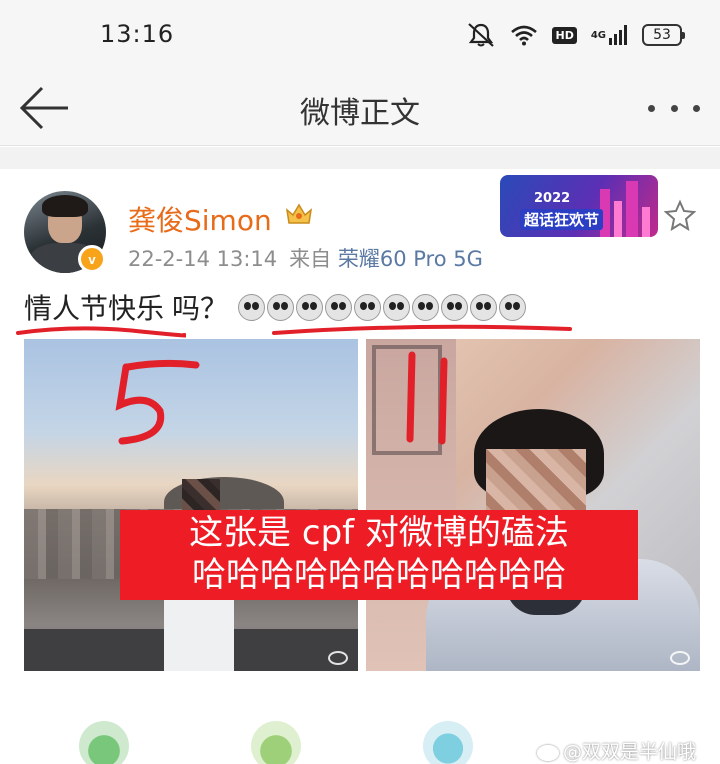 This screenshot has height=764, width=720. Describe the element at coordinates (203, 259) in the screenshot. I see `post-timestamp: 22-2-14 13:14` at that location.